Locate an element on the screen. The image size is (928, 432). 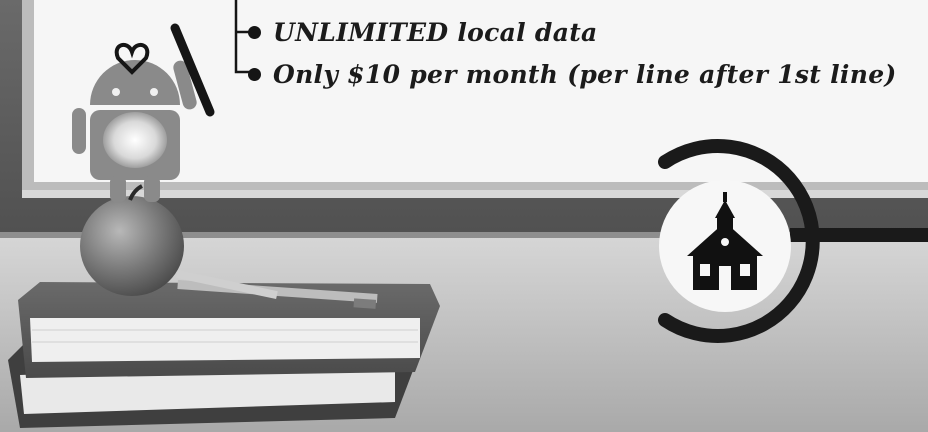
feature-item-unlimited-data: UNLIMITED local data is located at coordinates (423, 32).